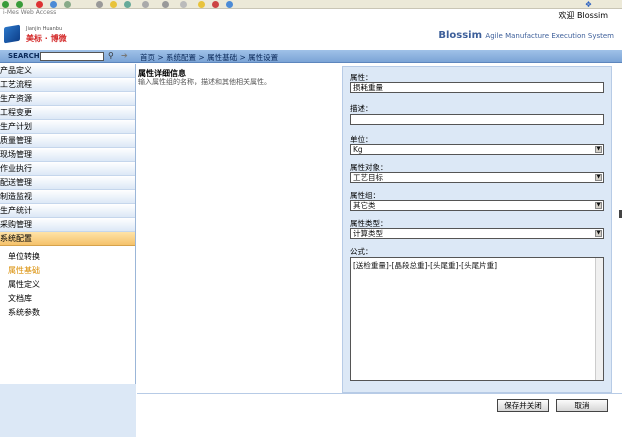 This screenshot has height=437, width=622. I want to click on refresh-icon, so click(53, 4).